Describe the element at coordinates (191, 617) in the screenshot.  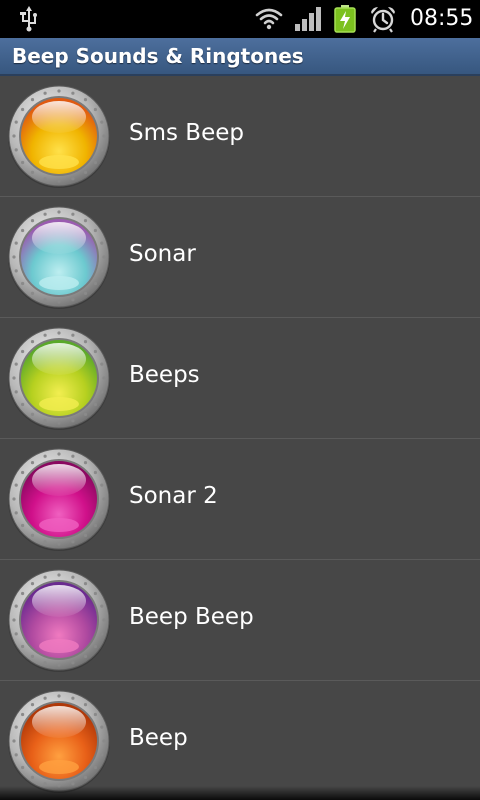
I see `sound-label: Beep Beep` at that location.